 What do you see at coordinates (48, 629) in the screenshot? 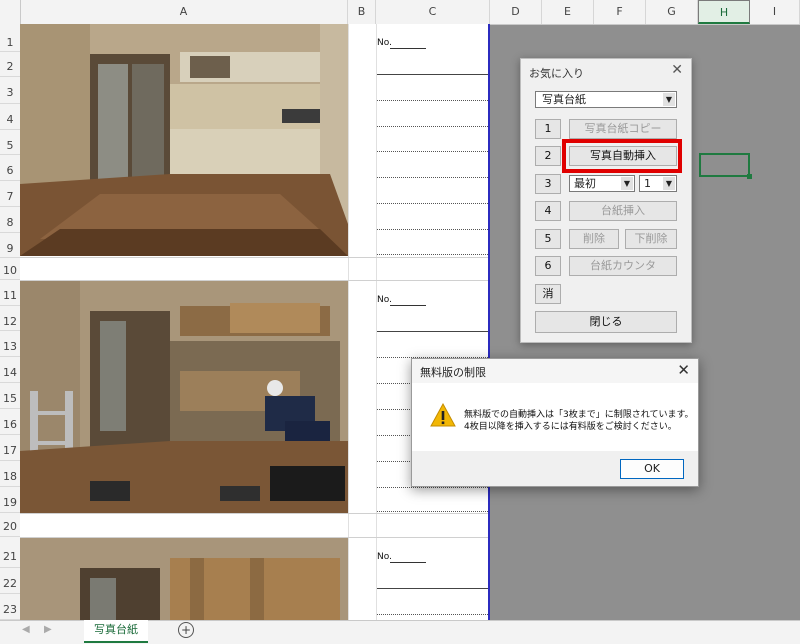
I see `scroll-right-icon: ▶` at bounding box center [48, 629].